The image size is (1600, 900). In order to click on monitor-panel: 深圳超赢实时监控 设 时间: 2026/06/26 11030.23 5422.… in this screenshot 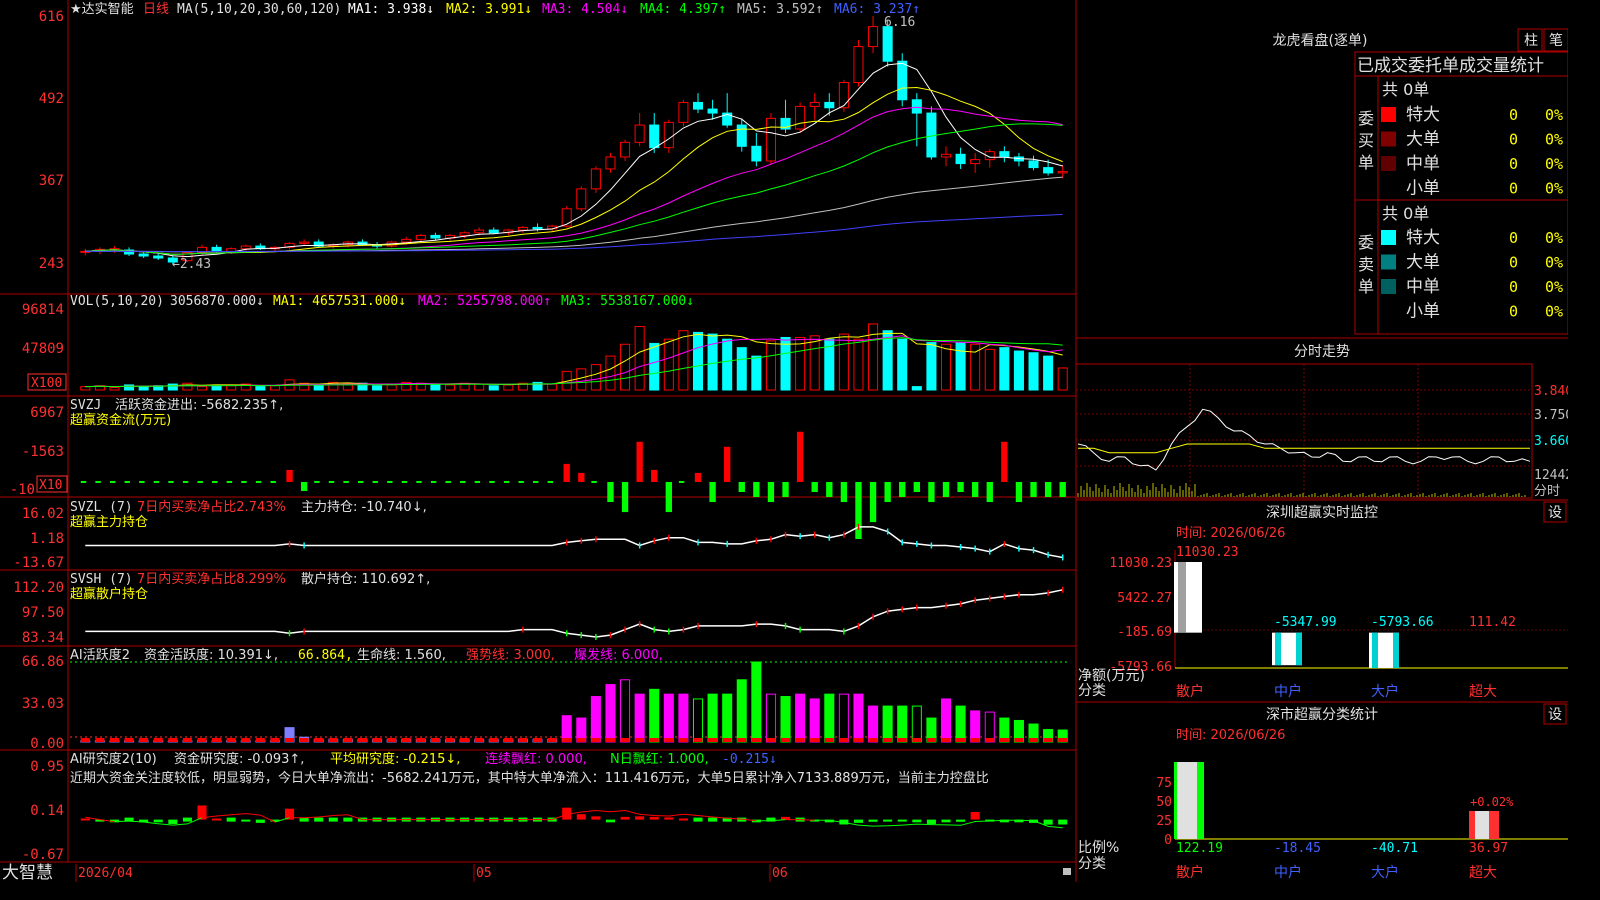, I will do `click(1322, 599)`.